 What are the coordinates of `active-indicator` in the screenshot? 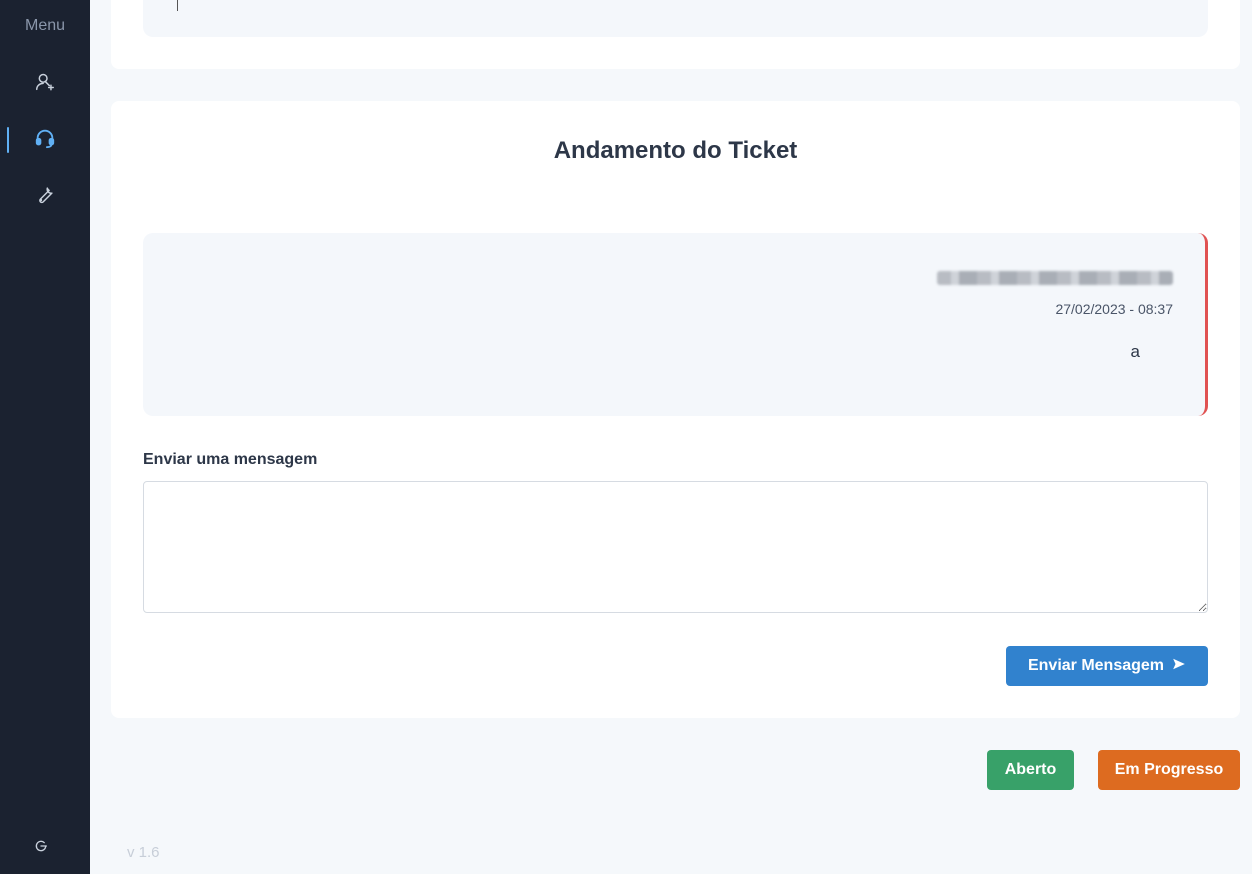 It's located at (8, 140).